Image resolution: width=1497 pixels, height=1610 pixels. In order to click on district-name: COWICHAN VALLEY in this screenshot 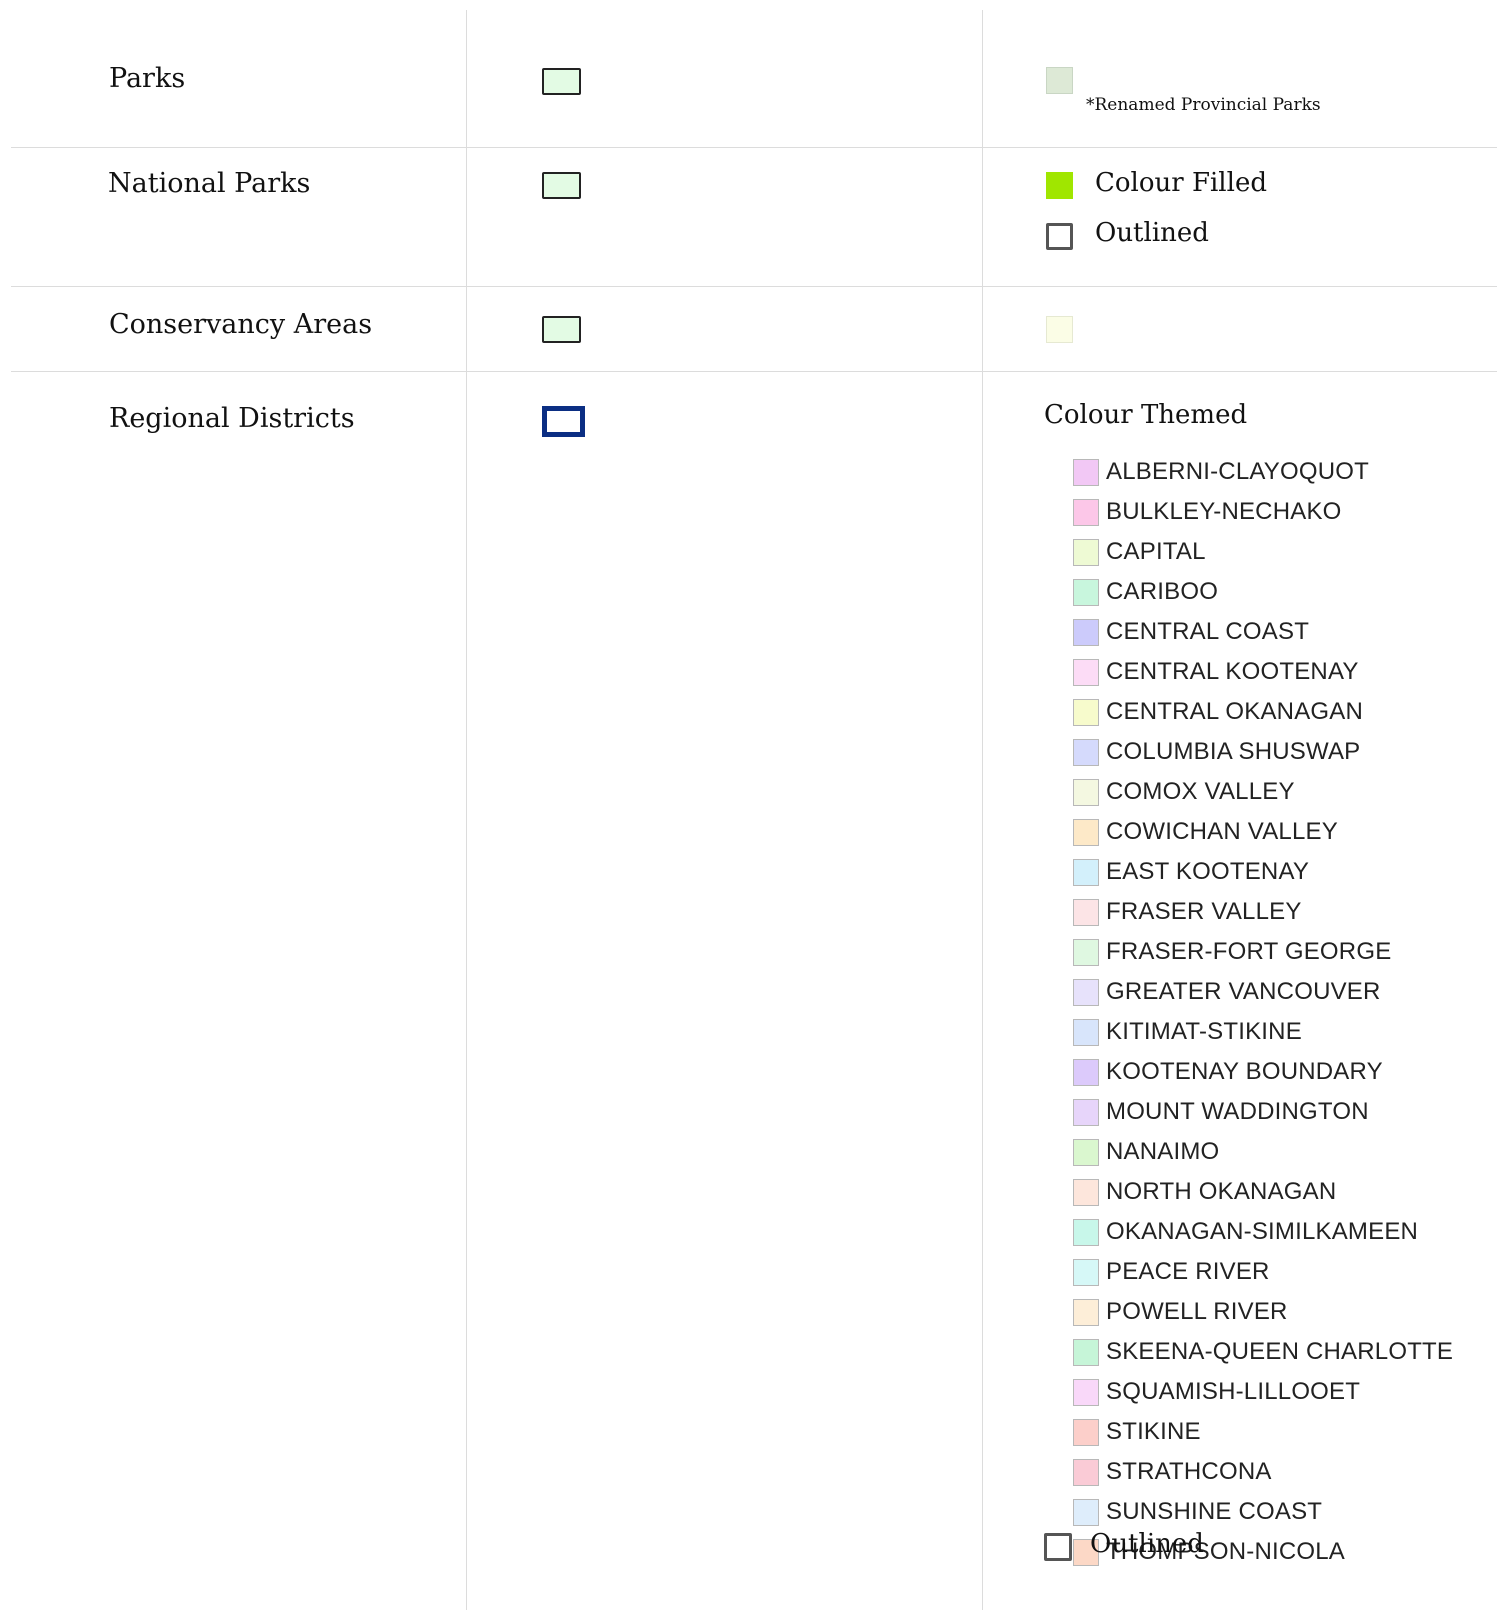, I will do `click(1222, 831)`.